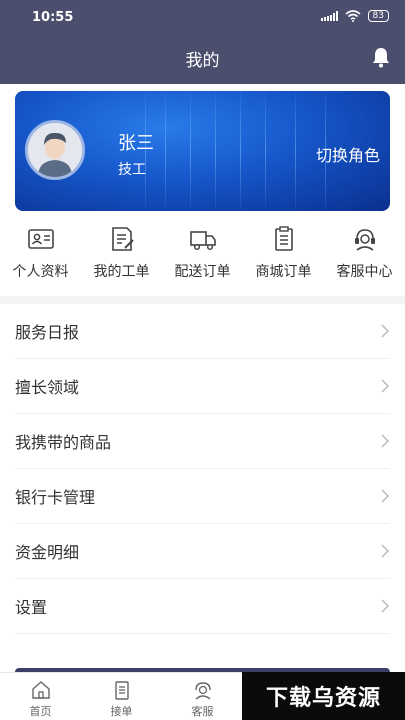 The height and width of the screenshot is (720, 405). I want to click on service-icon, so click(202, 691).